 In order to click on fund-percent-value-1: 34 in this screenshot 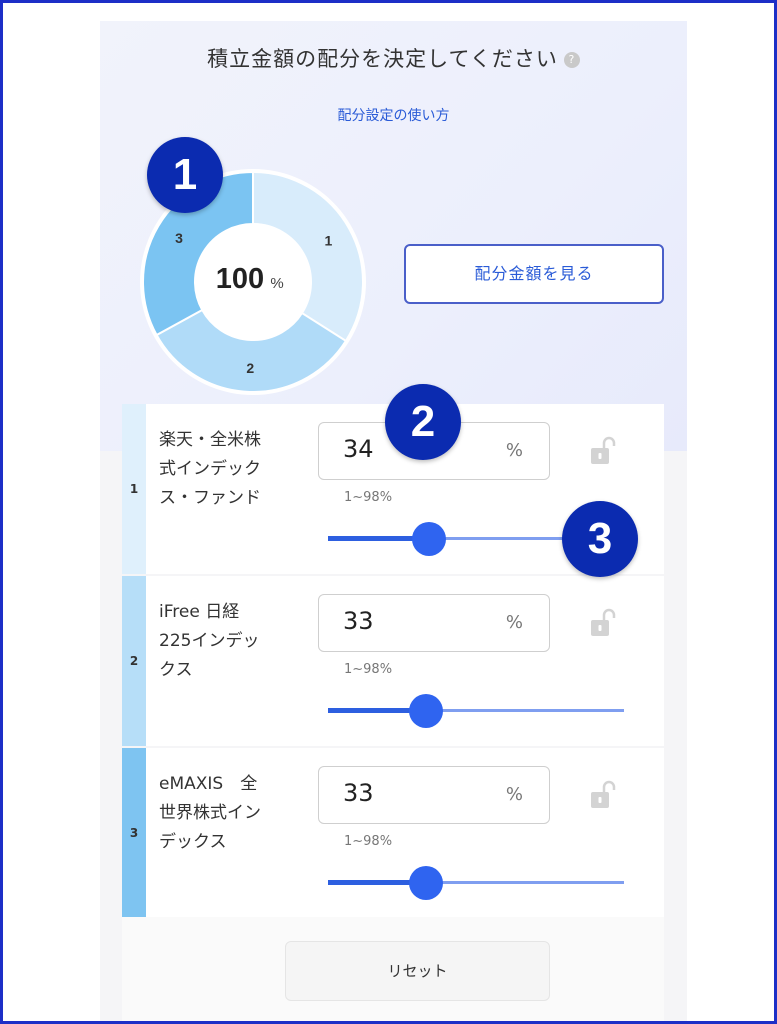, I will do `click(358, 449)`.